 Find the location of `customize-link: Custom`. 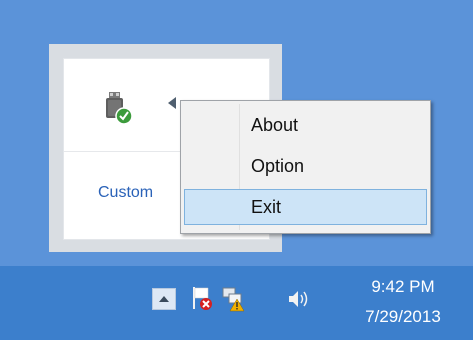

customize-link: Custom is located at coordinates (125, 193).